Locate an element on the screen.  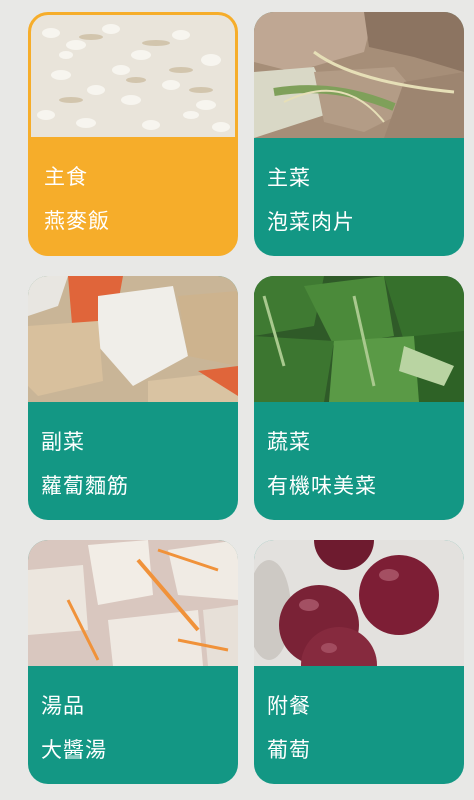
greens-photo is located at coordinates (359, 339).